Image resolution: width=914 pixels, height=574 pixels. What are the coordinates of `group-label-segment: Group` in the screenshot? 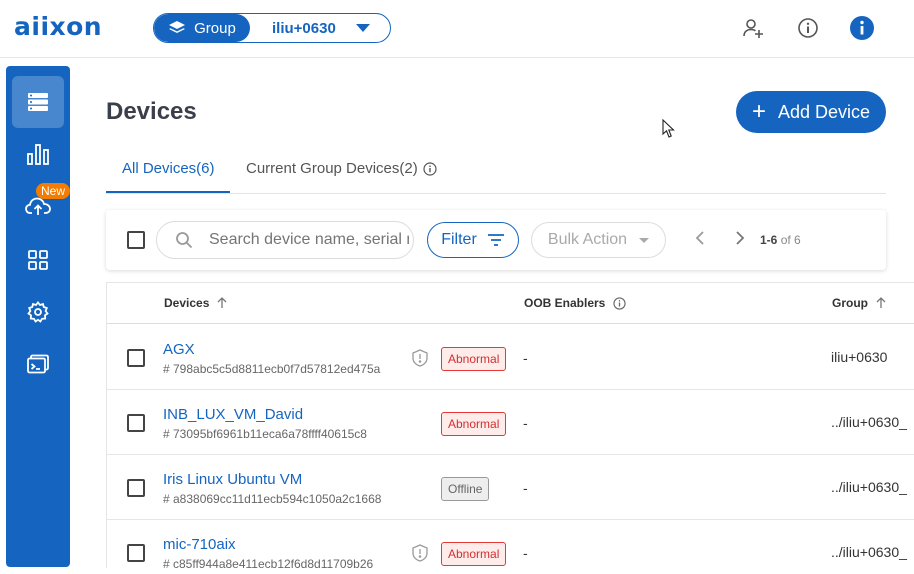 It's located at (202, 28).